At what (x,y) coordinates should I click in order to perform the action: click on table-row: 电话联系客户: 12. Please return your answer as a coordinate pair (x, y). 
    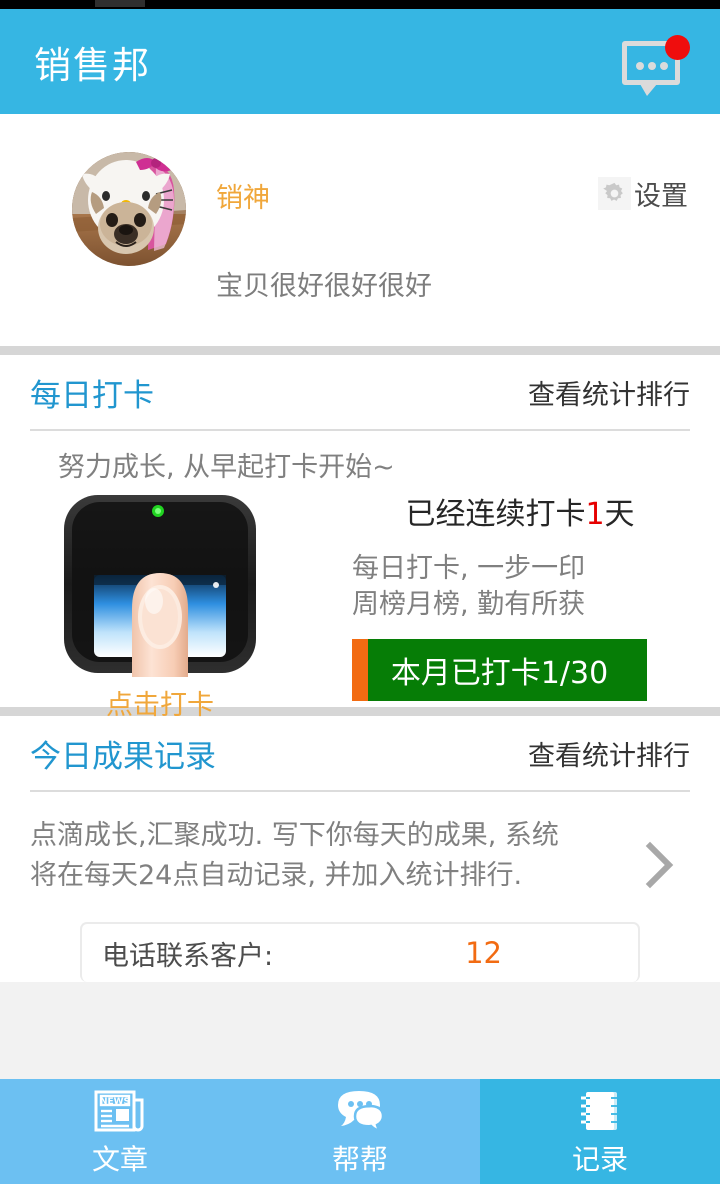
    Looking at the image, I should click on (360, 952).